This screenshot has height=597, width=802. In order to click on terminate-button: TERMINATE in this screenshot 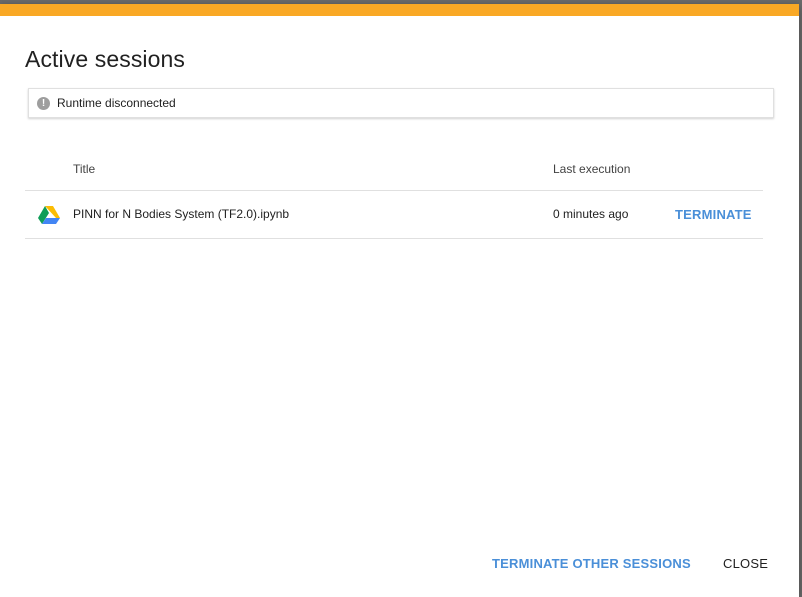, I will do `click(713, 214)`.